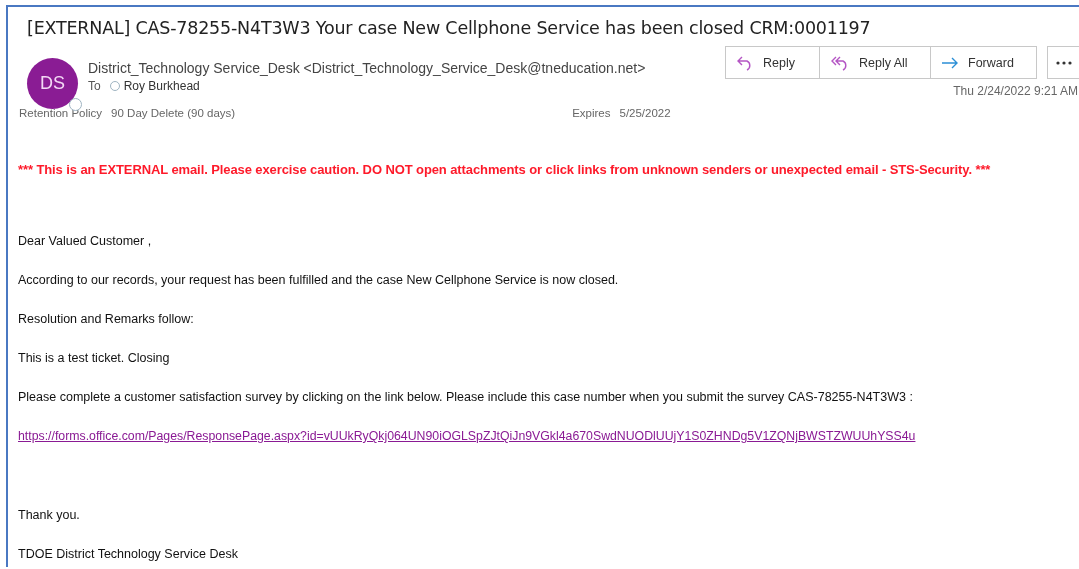 Image resolution: width=1079 pixels, height=569 pixels. Describe the element at coordinates (950, 62) in the screenshot. I see `forward-arrow-icon` at that location.